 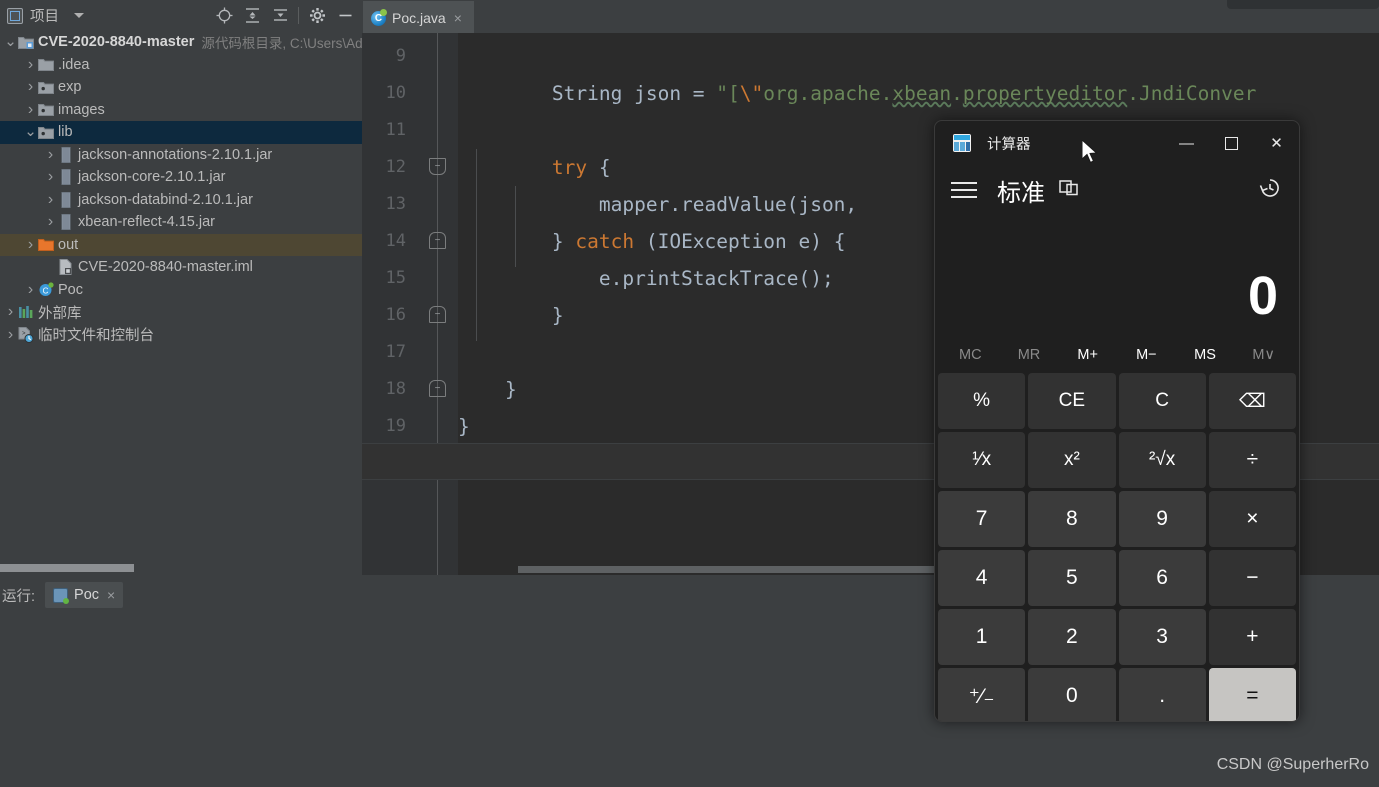 What do you see at coordinates (1146, 355) in the screenshot?
I see `memory-button-m: M−` at bounding box center [1146, 355].